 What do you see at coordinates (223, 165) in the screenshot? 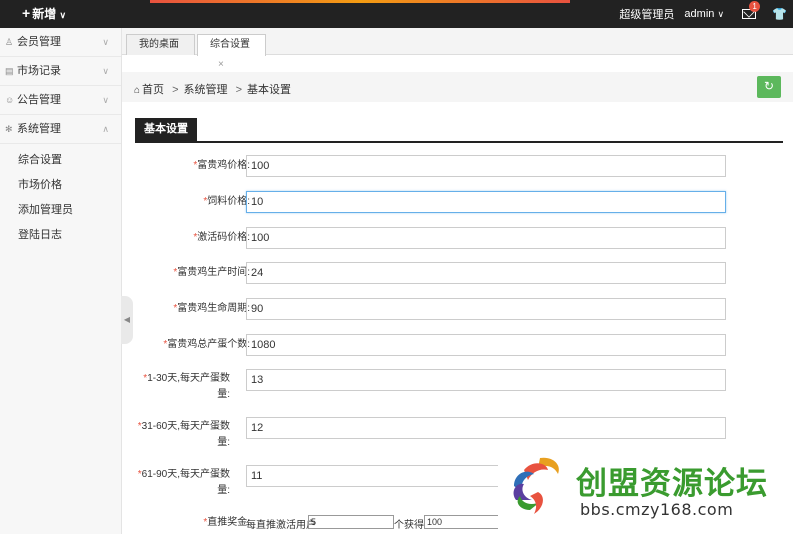
I see `field-label-text: 富贵鸡价格:` at bounding box center [223, 165].